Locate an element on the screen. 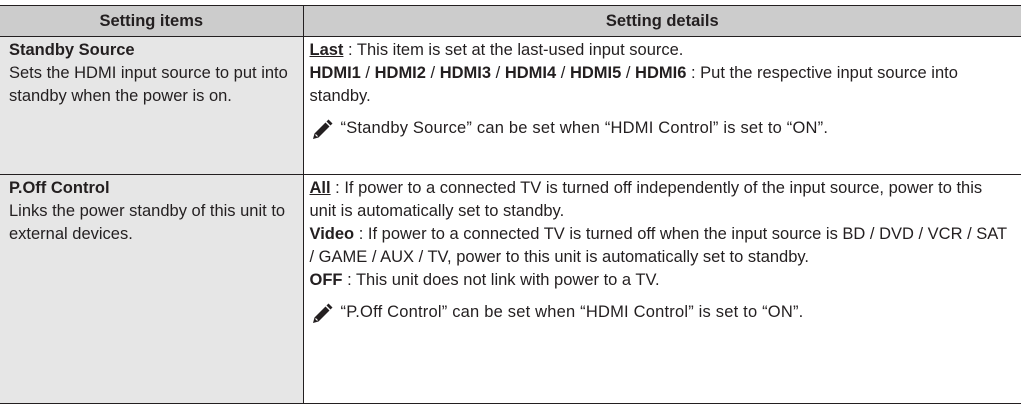 The height and width of the screenshot is (404, 1029). table-header-row: Setting items Setting details is located at coordinates (510, 21).